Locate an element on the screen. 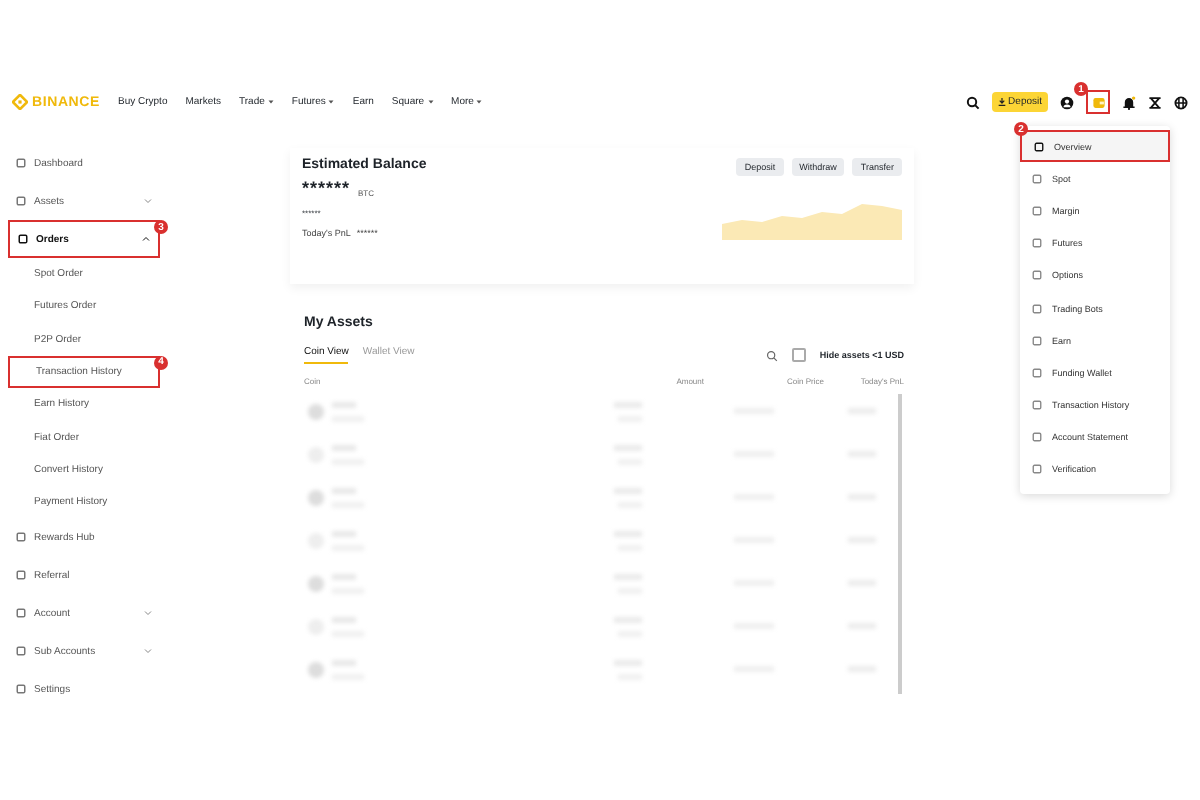  balance-amount: ****** is located at coordinates (326, 188).